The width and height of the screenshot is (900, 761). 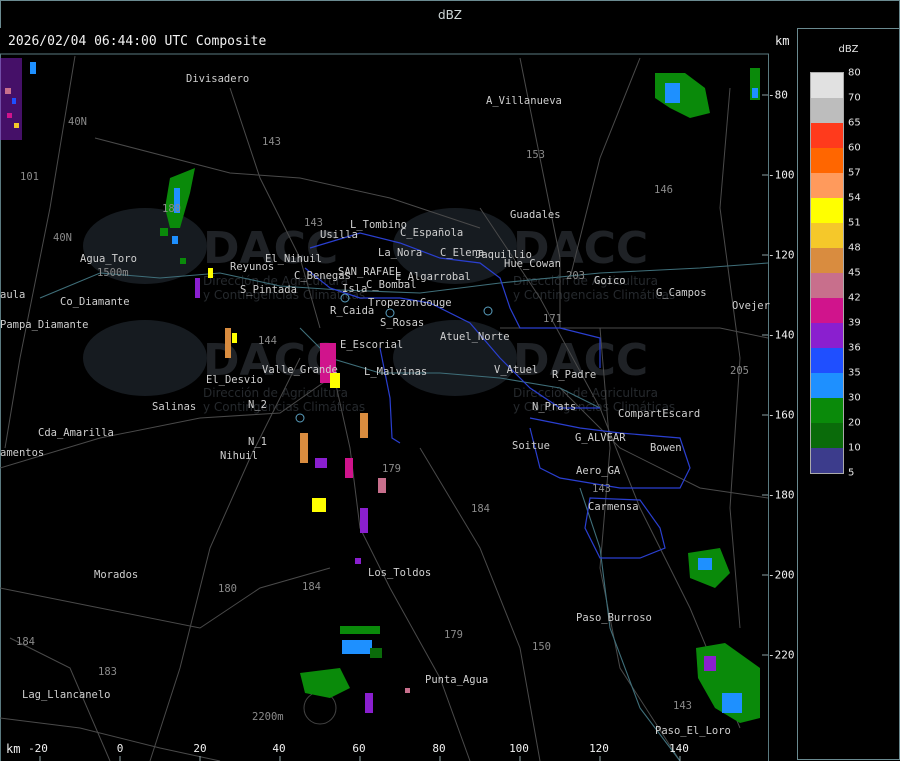 What do you see at coordinates (532, 264) in the screenshot?
I see `place-label: Hue_Cowan` at bounding box center [532, 264].